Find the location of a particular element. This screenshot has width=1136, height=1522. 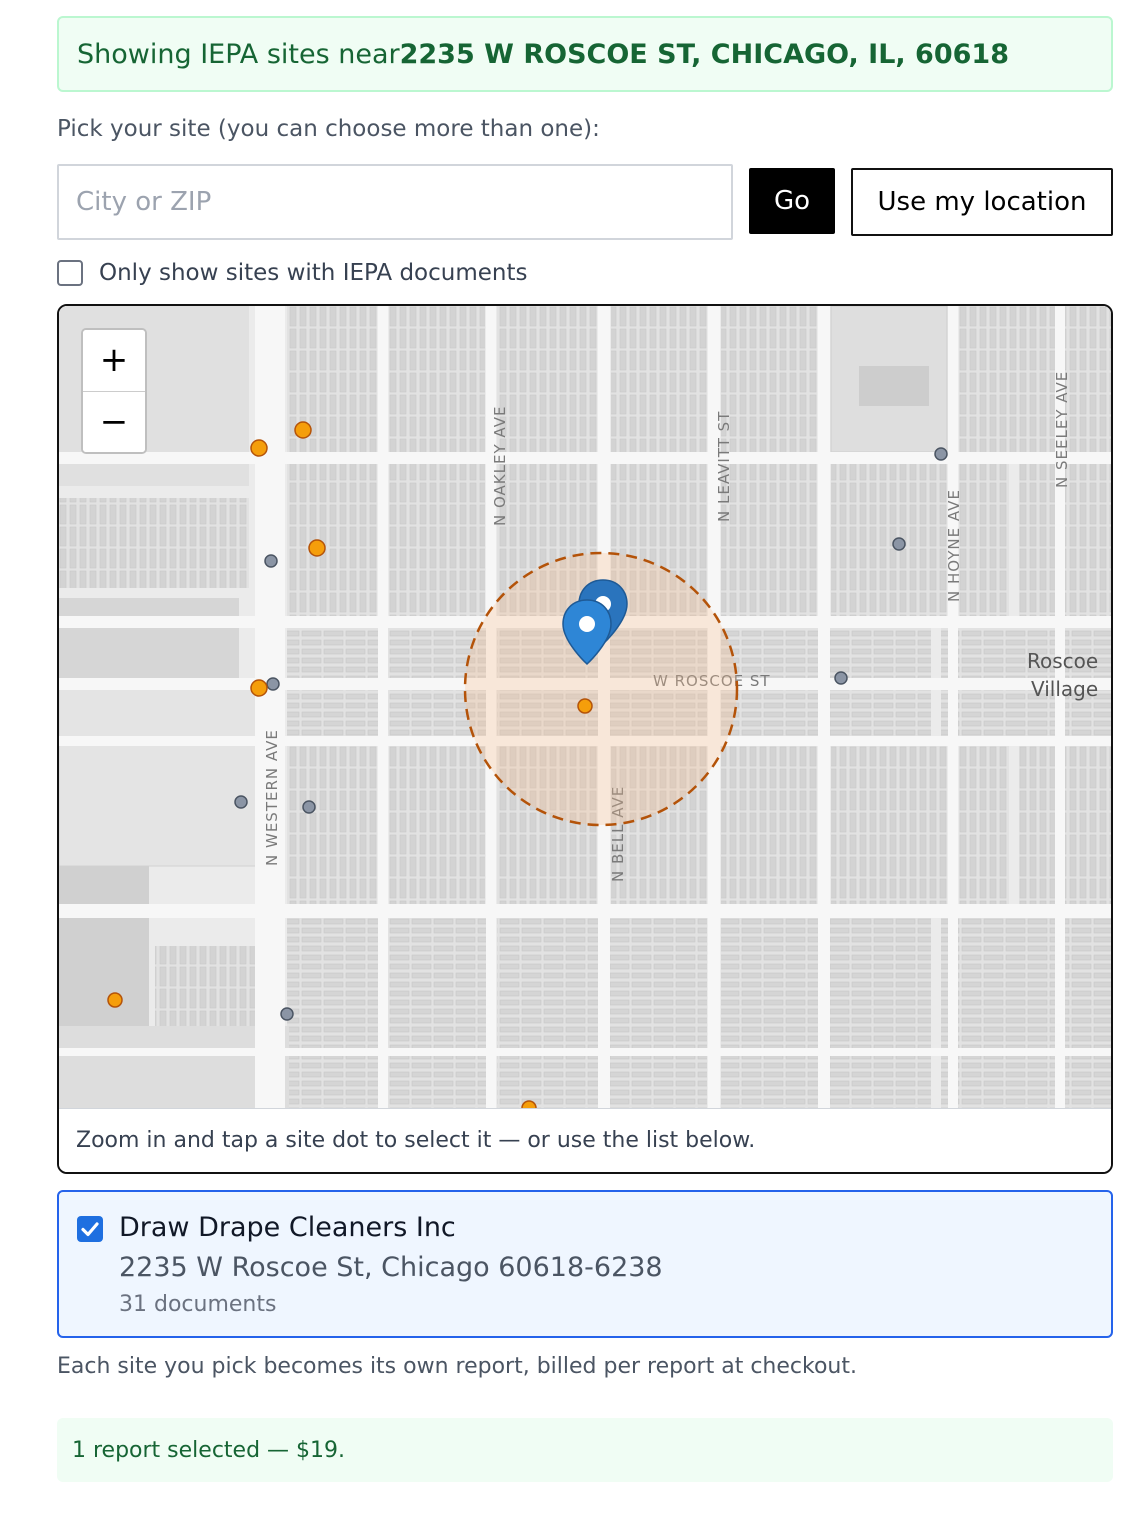

site-dot-selected is located at coordinates (585, 706).